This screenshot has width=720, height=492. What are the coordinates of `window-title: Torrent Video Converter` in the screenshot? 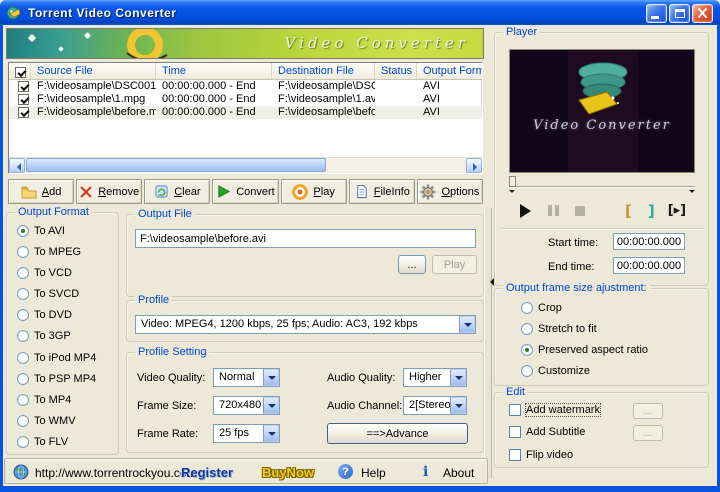 It's located at (102, 12).